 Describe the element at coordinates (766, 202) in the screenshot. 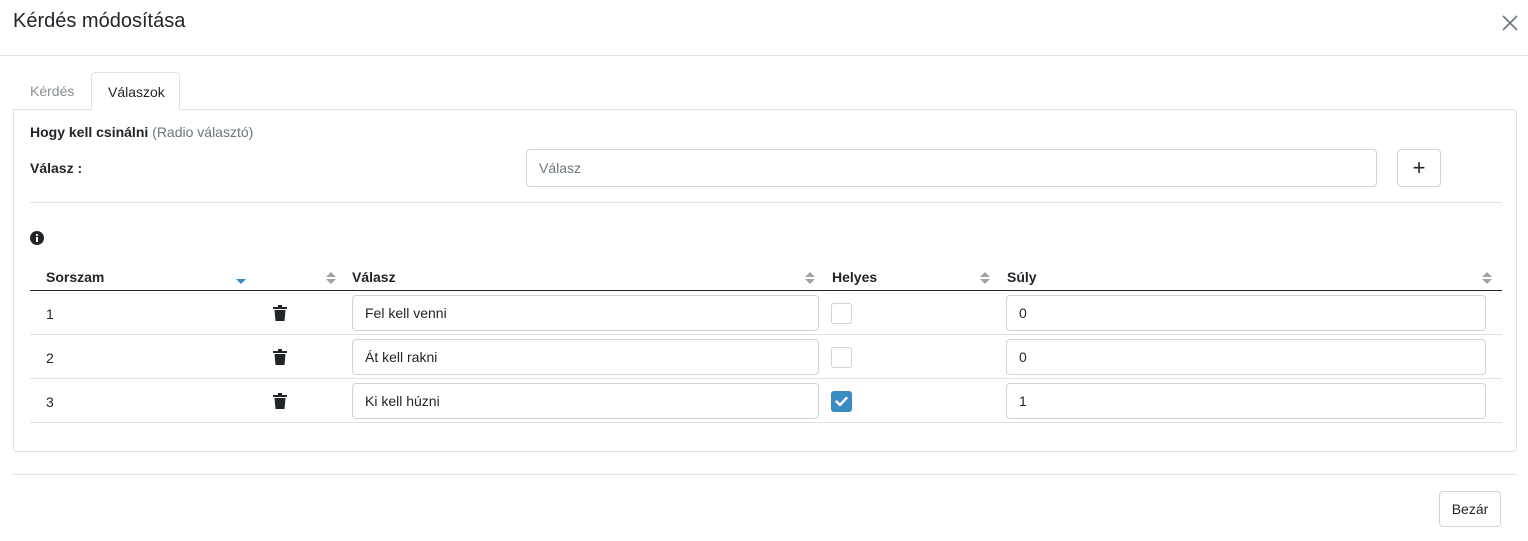

I see `divider` at that location.